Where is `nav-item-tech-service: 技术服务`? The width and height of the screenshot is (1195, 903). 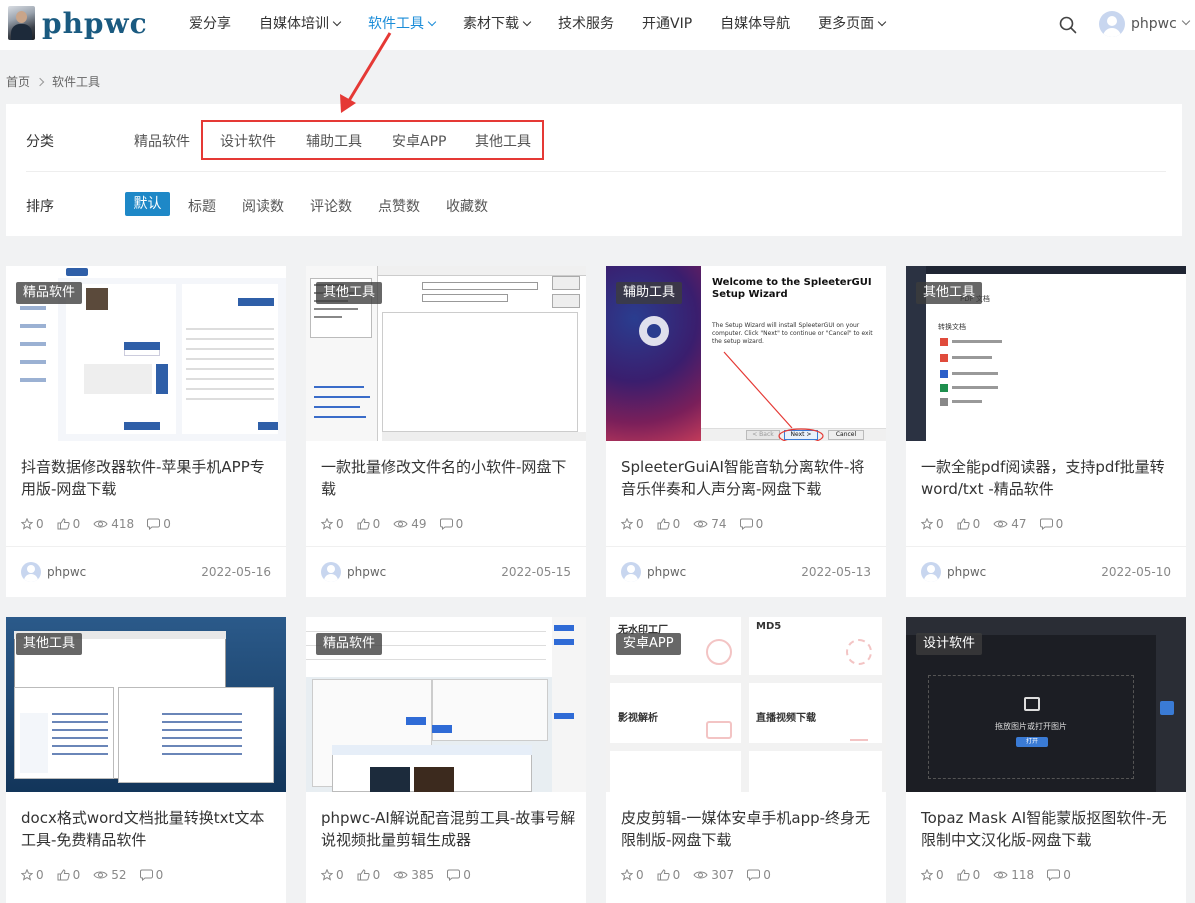
nav-item-tech-service: 技术服务 is located at coordinates (586, 25).